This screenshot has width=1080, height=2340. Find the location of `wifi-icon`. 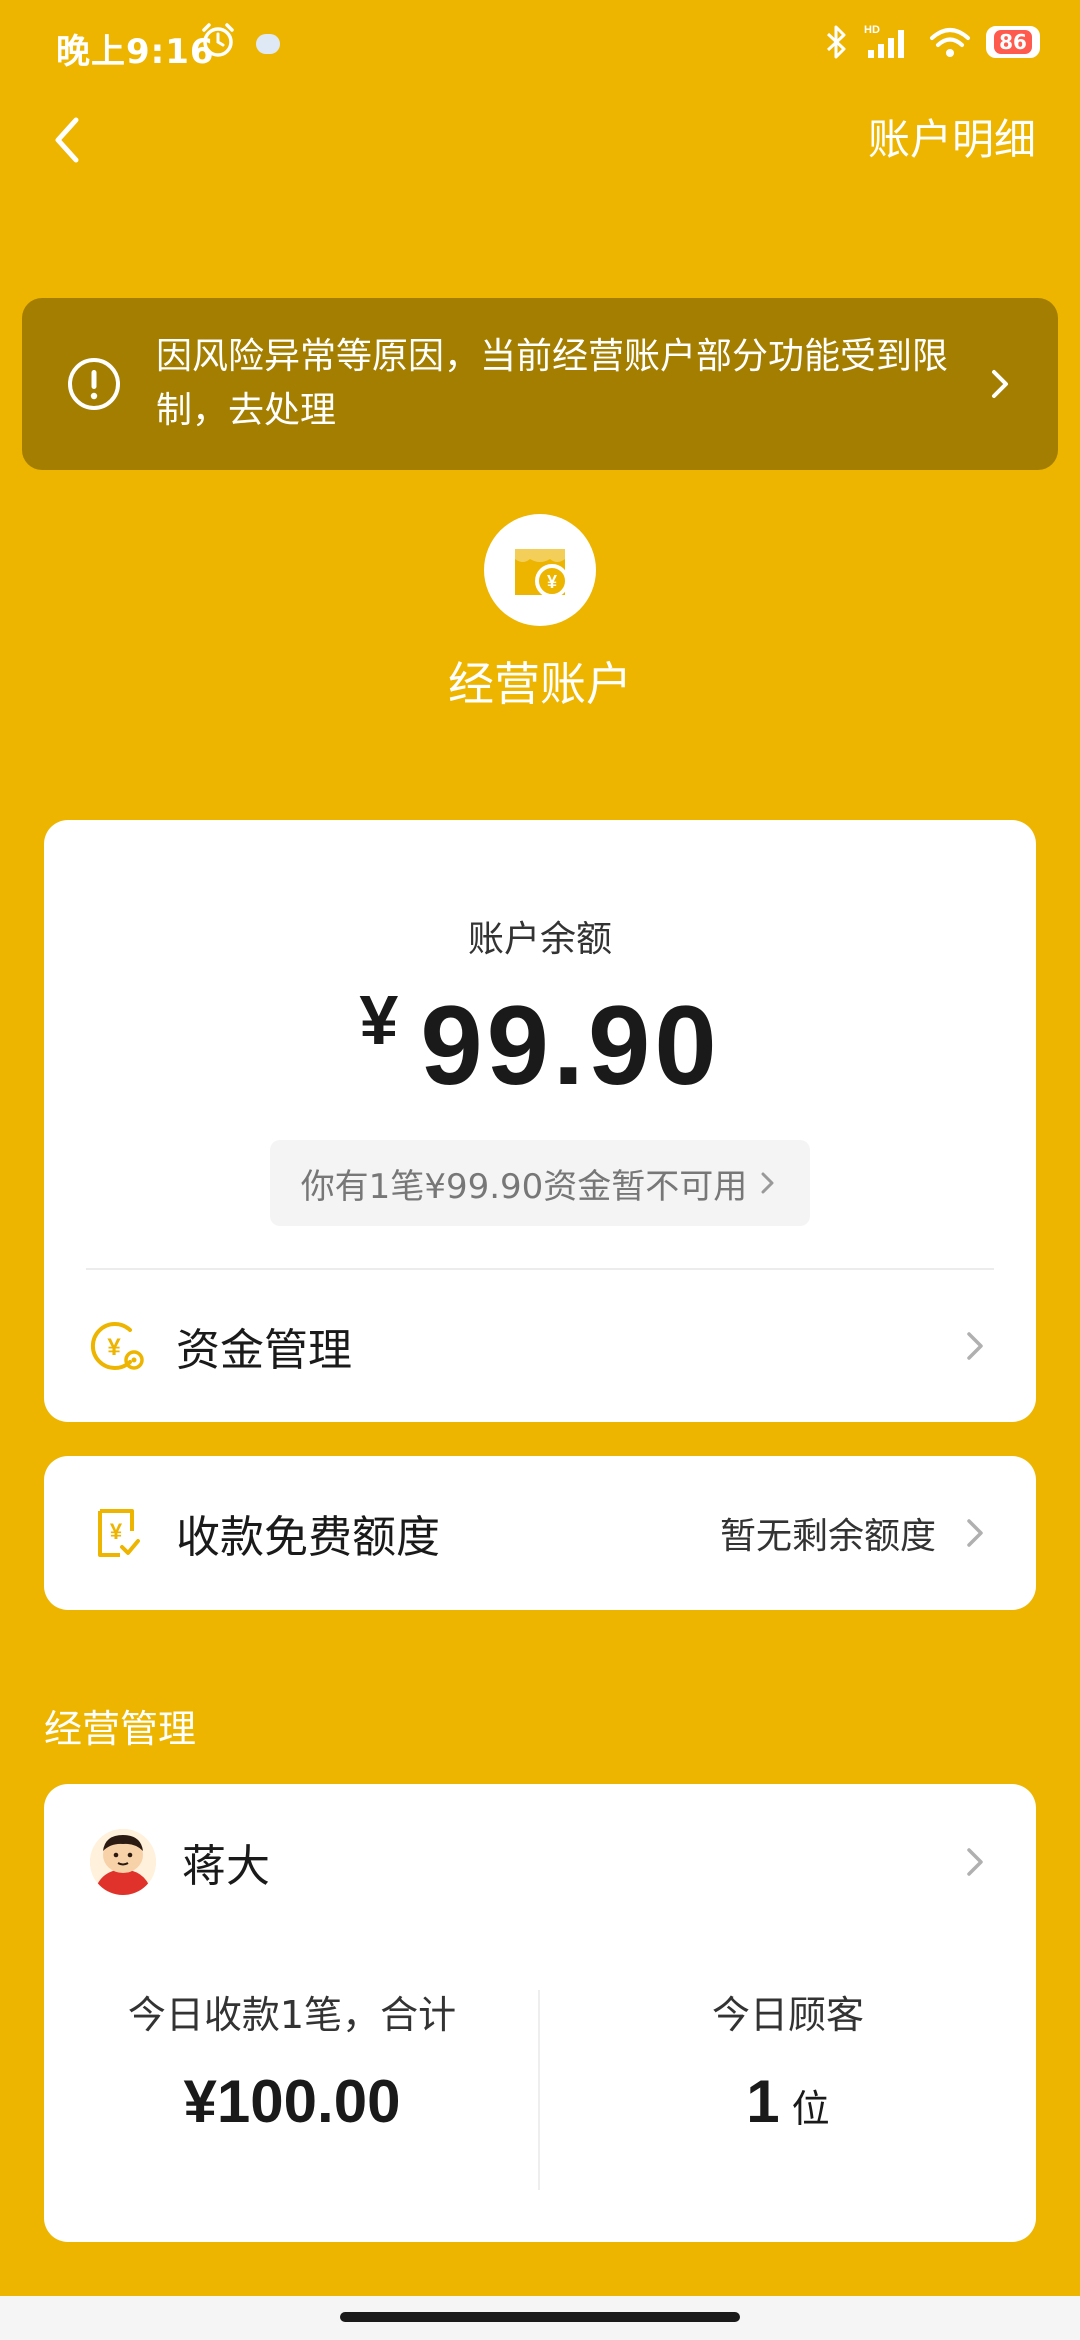

wifi-icon is located at coordinates (950, 42).